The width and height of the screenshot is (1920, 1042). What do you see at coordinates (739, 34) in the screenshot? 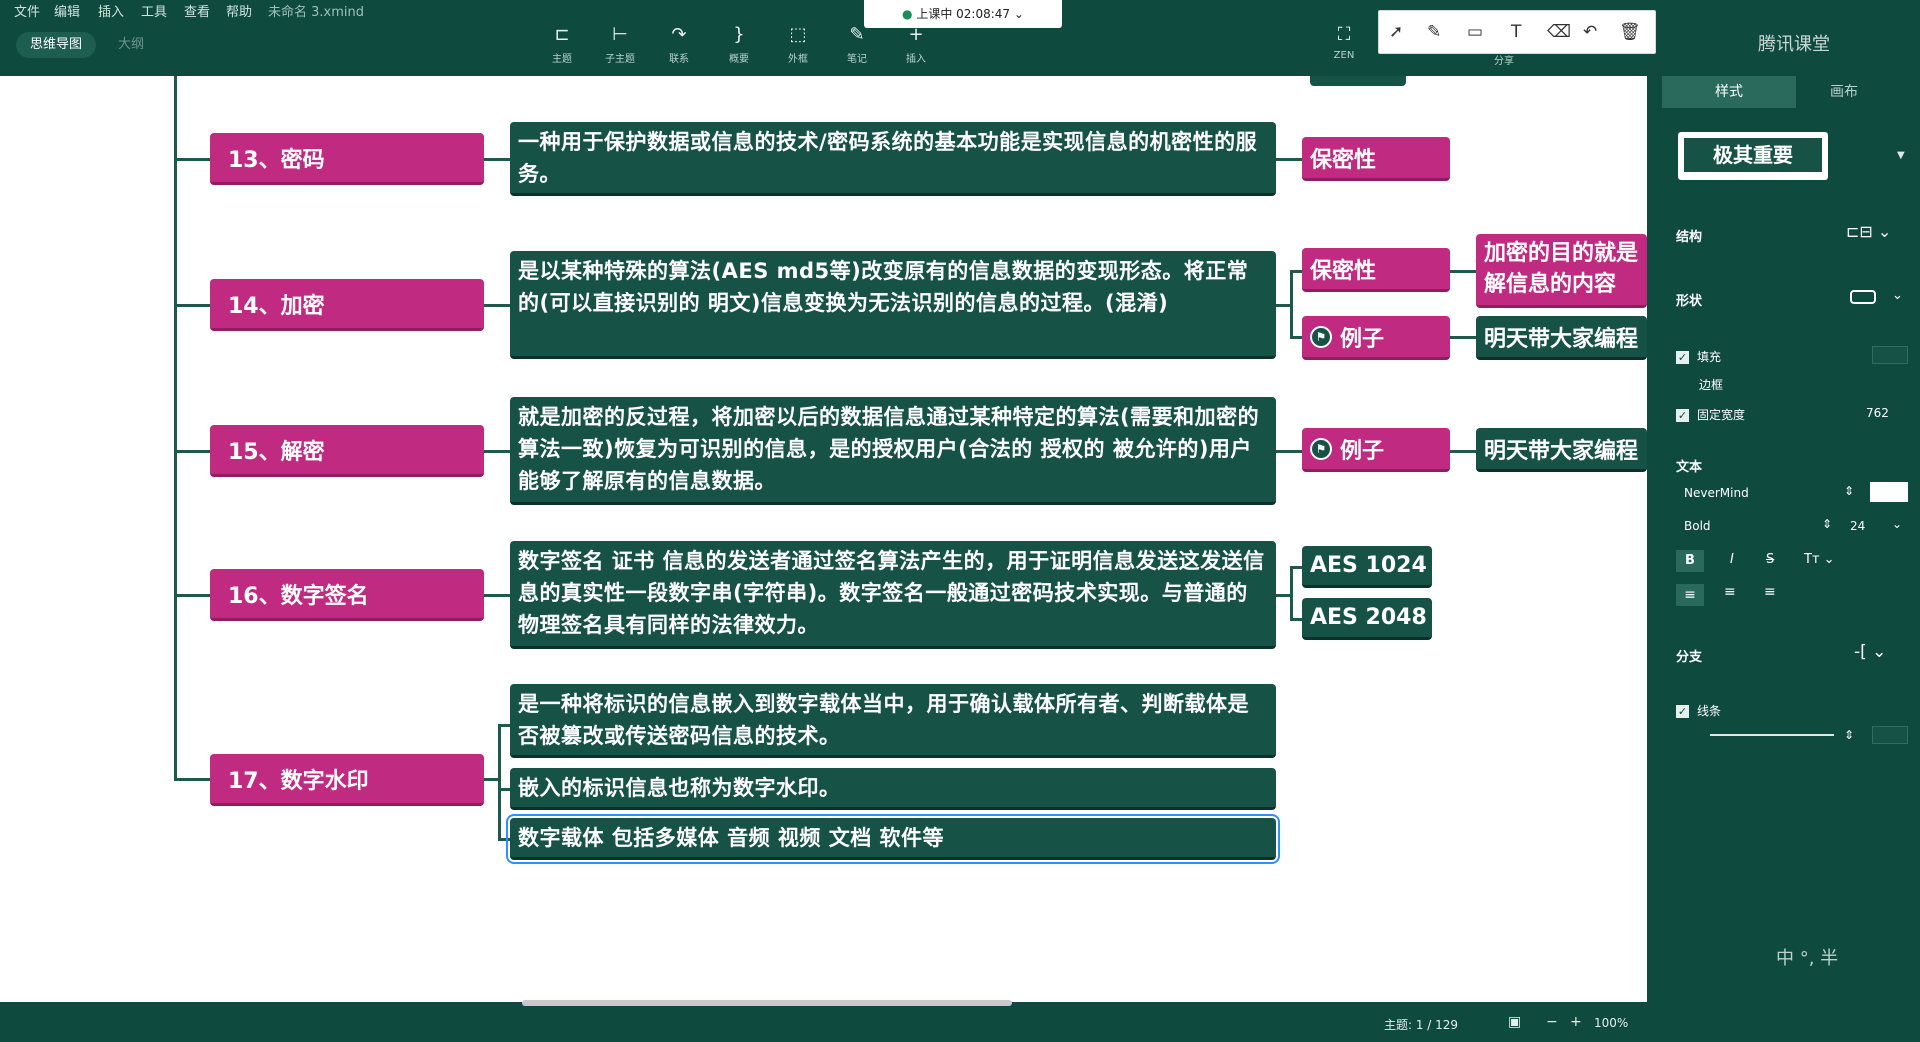
I see `summary-icon: }` at bounding box center [739, 34].